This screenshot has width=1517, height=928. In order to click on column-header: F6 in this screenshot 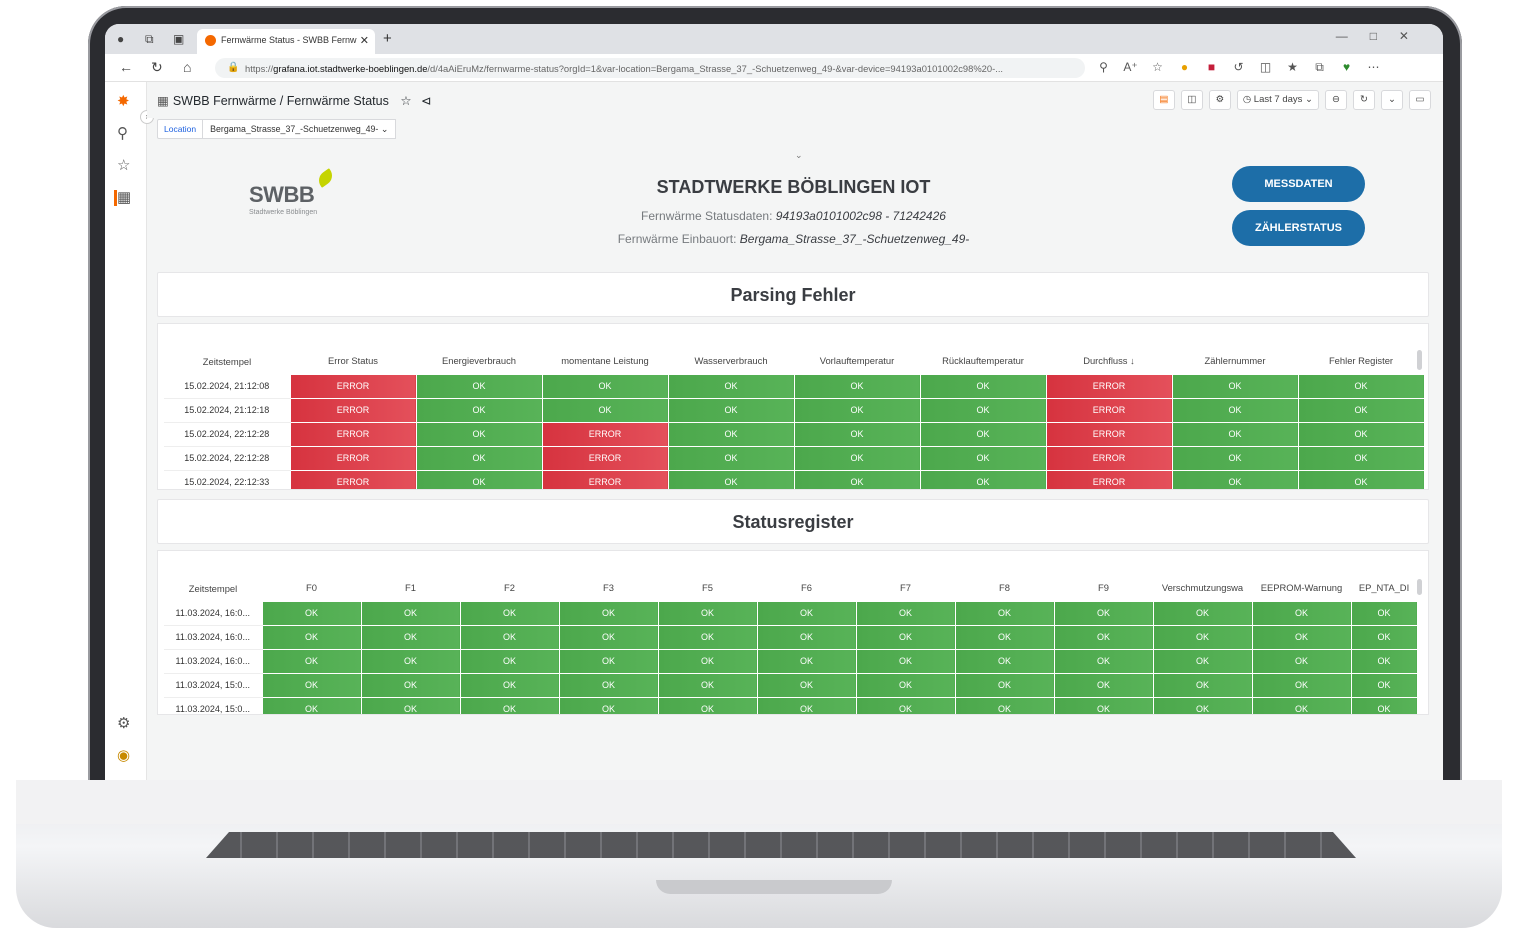, I will do `click(806, 588)`.